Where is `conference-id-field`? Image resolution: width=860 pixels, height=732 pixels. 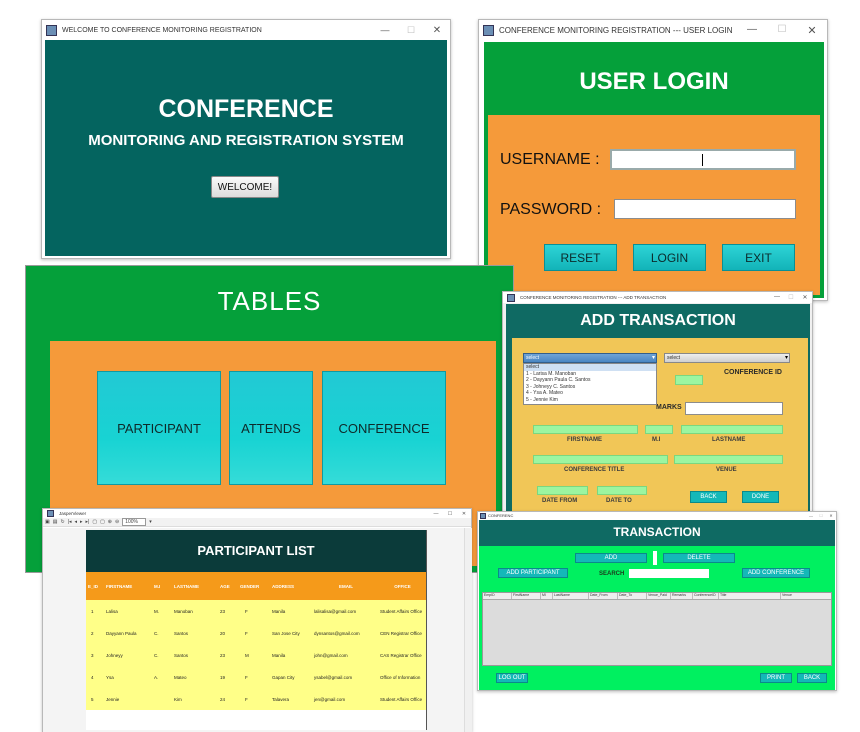 conference-id-field is located at coordinates (689, 380).